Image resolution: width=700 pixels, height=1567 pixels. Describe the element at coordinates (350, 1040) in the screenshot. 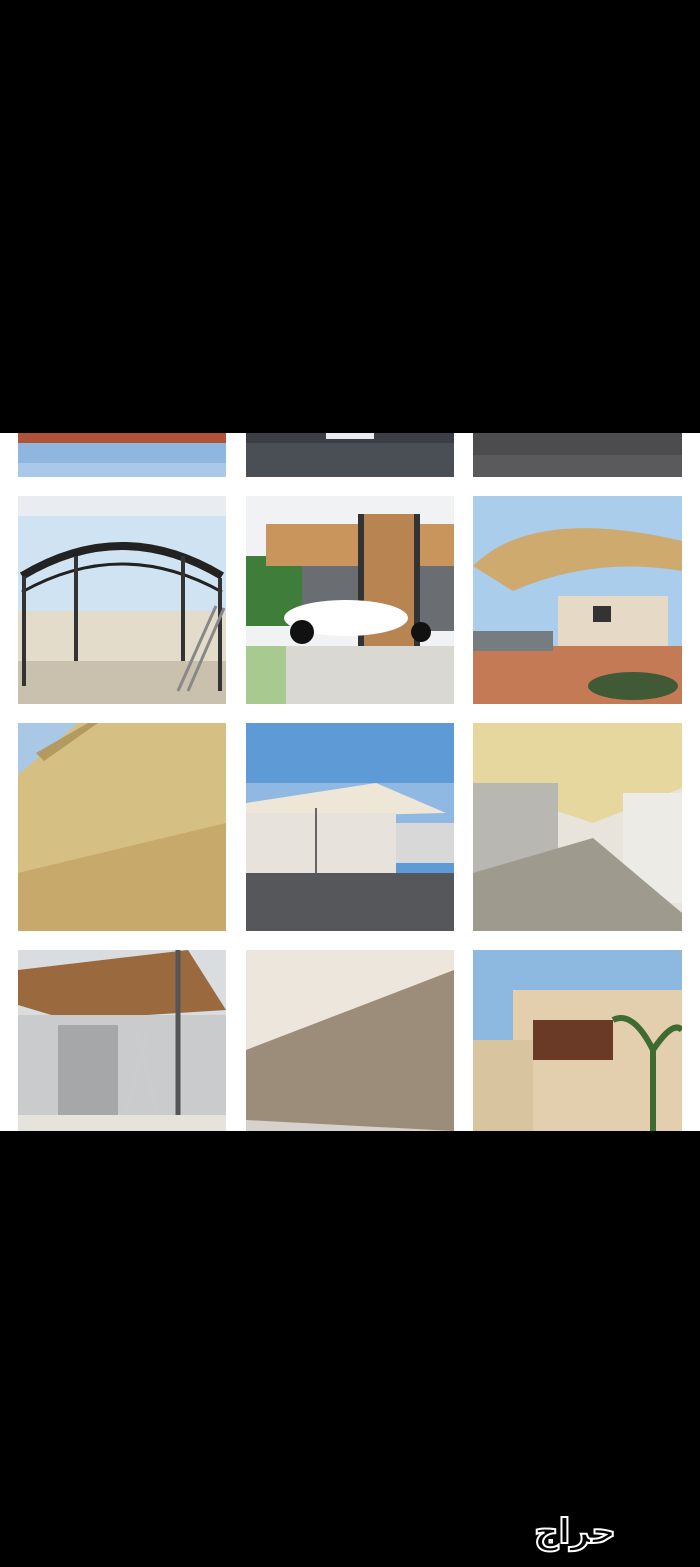

I see `photo-louvered-wall-panels` at that location.